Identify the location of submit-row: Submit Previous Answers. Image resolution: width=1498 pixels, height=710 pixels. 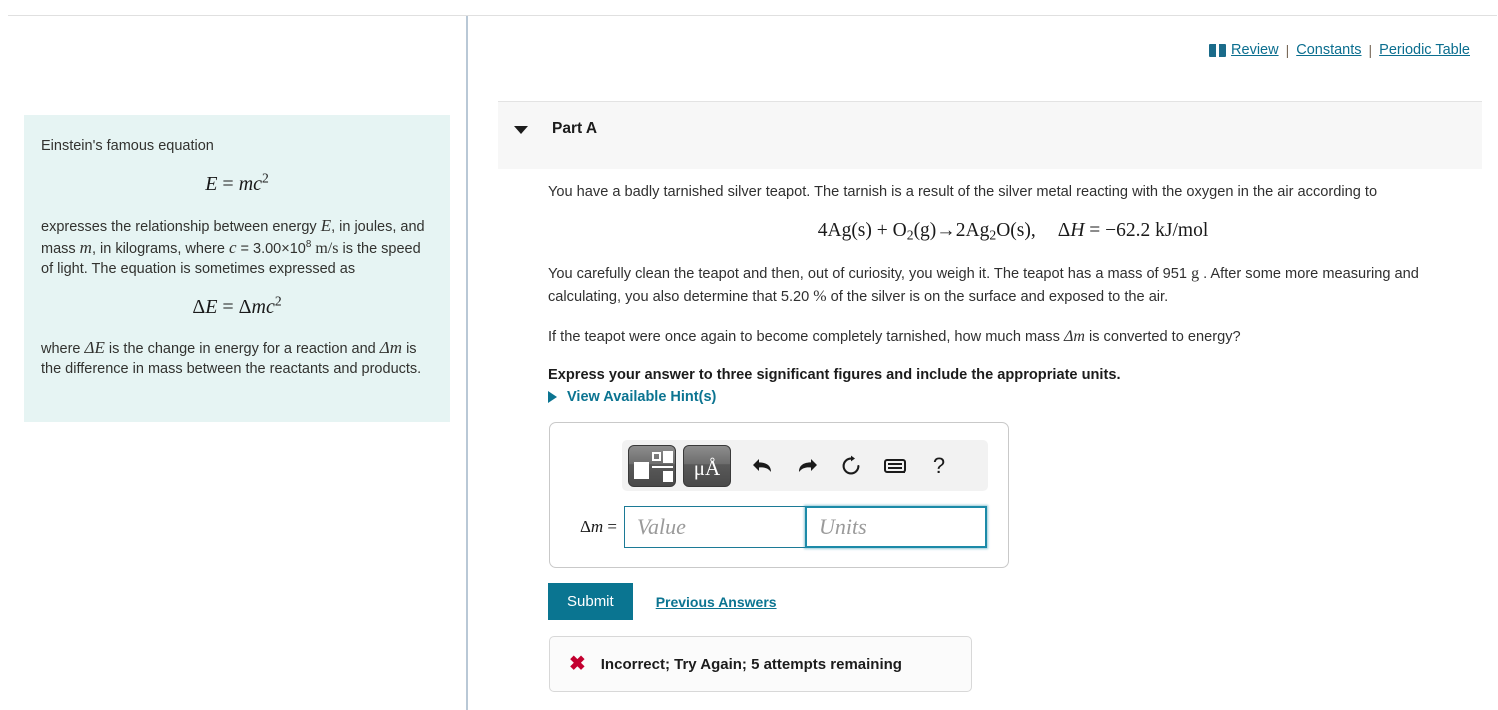
(662, 601).